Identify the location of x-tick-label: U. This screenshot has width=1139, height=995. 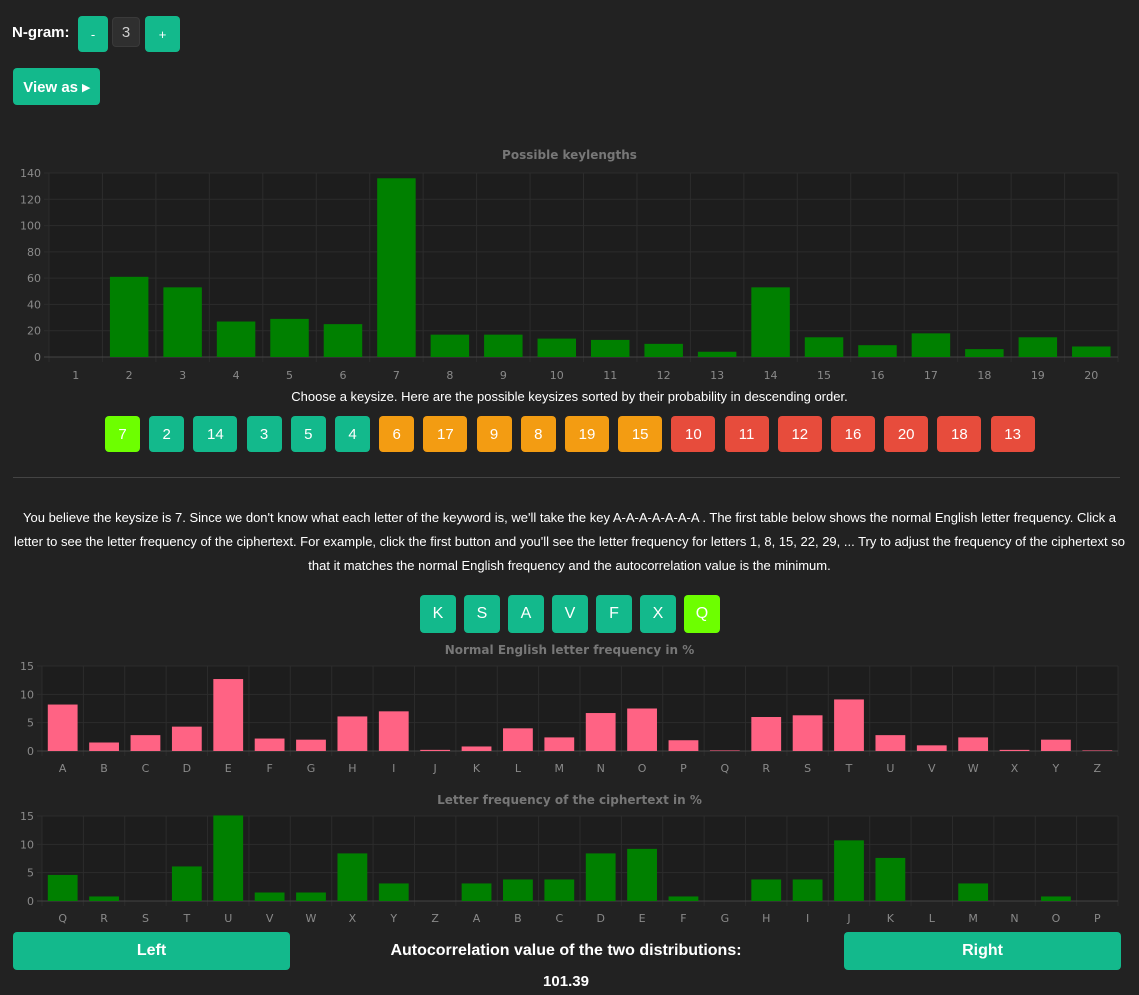
(228, 918).